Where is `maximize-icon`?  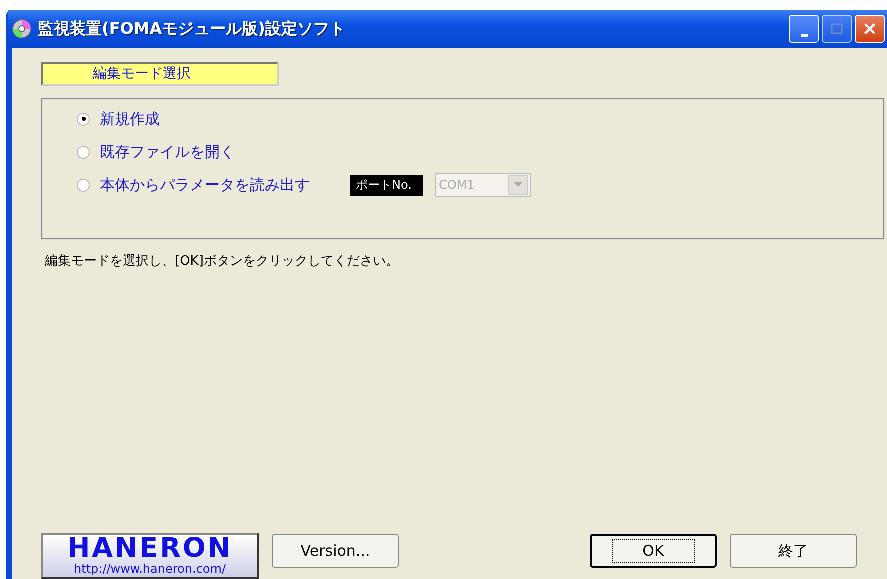
maximize-icon is located at coordinates (837, 29).